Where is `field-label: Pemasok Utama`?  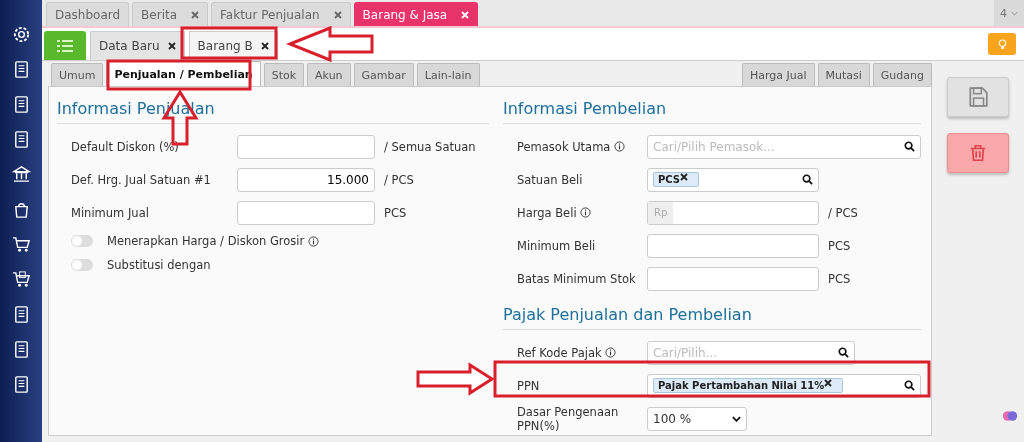 field-label: Pemasok Utama is located at coordinates (582, 146).